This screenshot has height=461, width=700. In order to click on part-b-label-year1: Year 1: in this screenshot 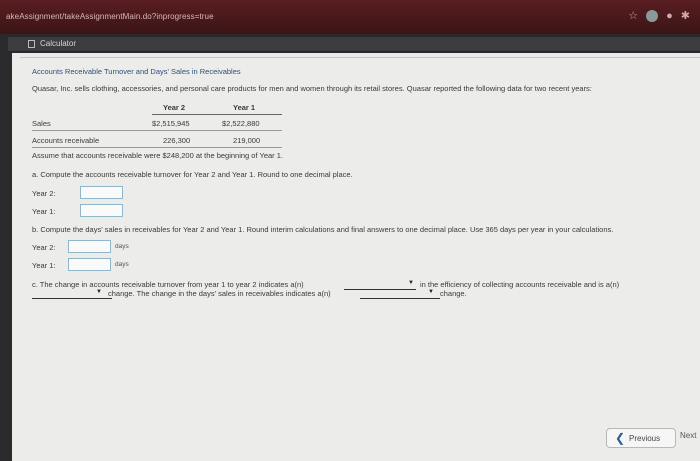, I will do `click(44, 265)`.